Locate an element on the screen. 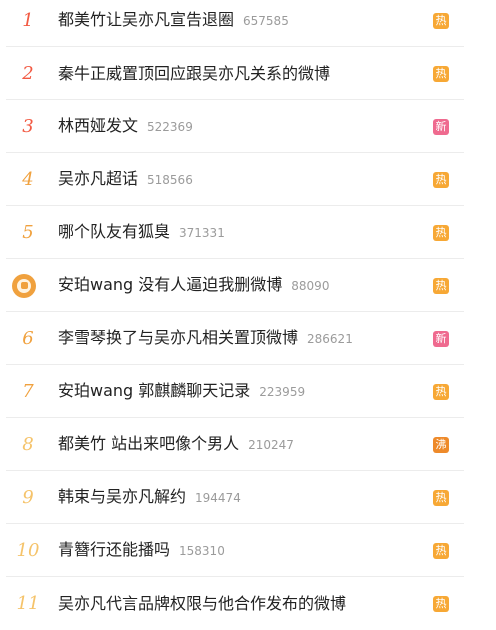 The height and width of the screenshot is (630, 496). list-item: 8 都美竹 站出来吧像个男人 210247 沸 is located at coordinates (248, 444).